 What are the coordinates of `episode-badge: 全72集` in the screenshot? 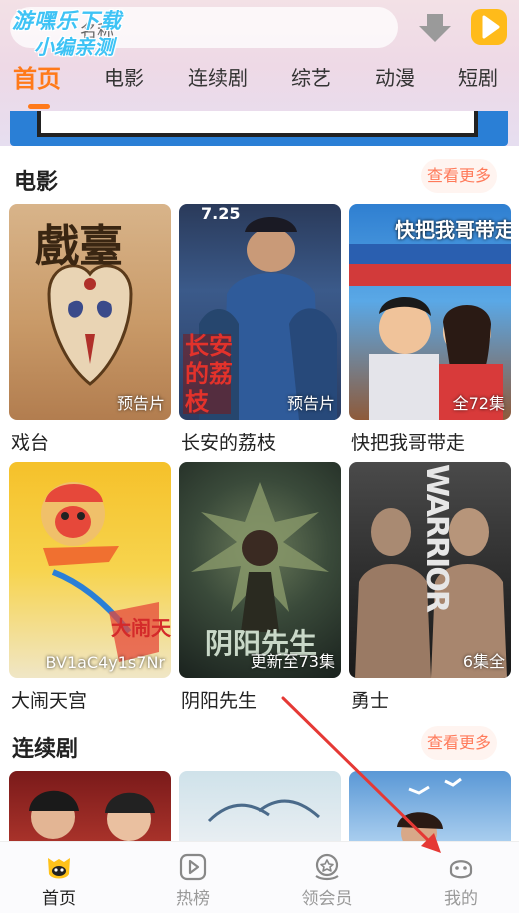 It's located at (478, 403).